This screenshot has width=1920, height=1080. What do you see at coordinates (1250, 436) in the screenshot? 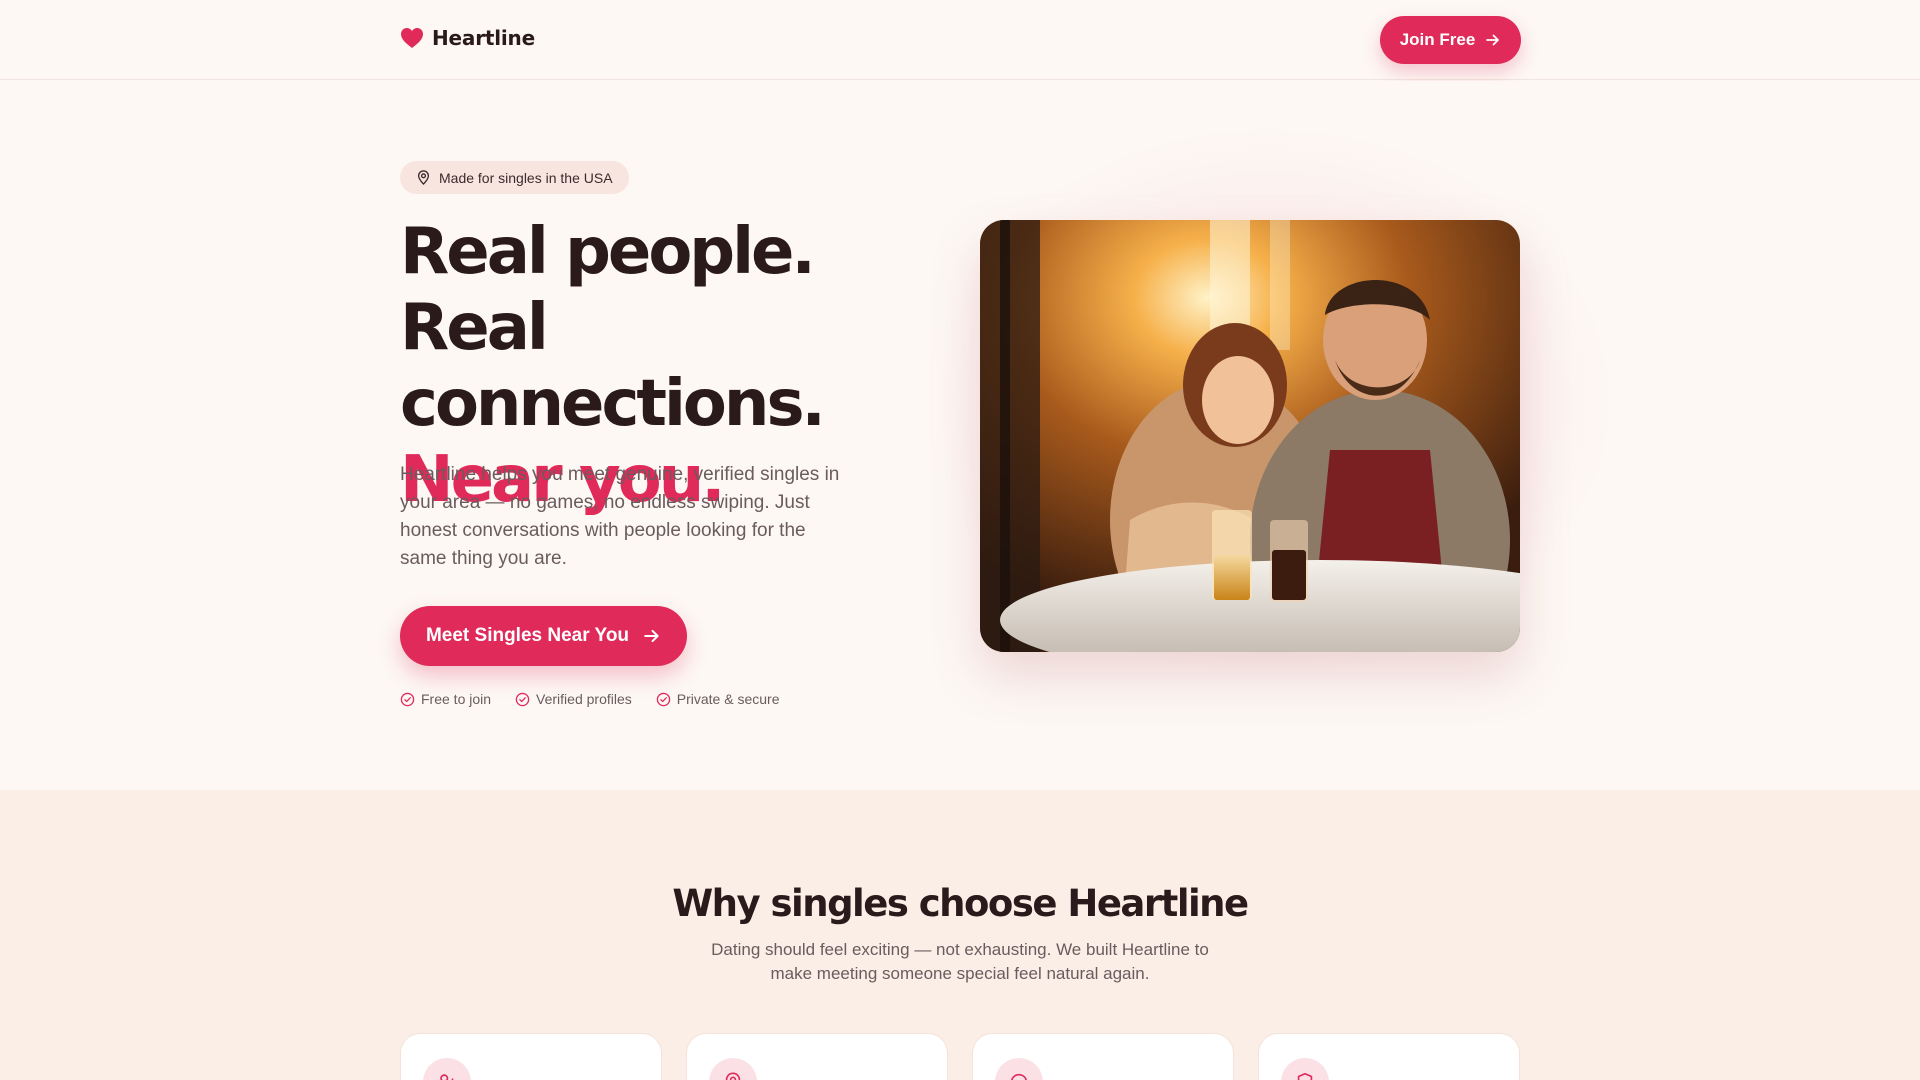
I see `couple-photo` at bounding box center [1250, 436].